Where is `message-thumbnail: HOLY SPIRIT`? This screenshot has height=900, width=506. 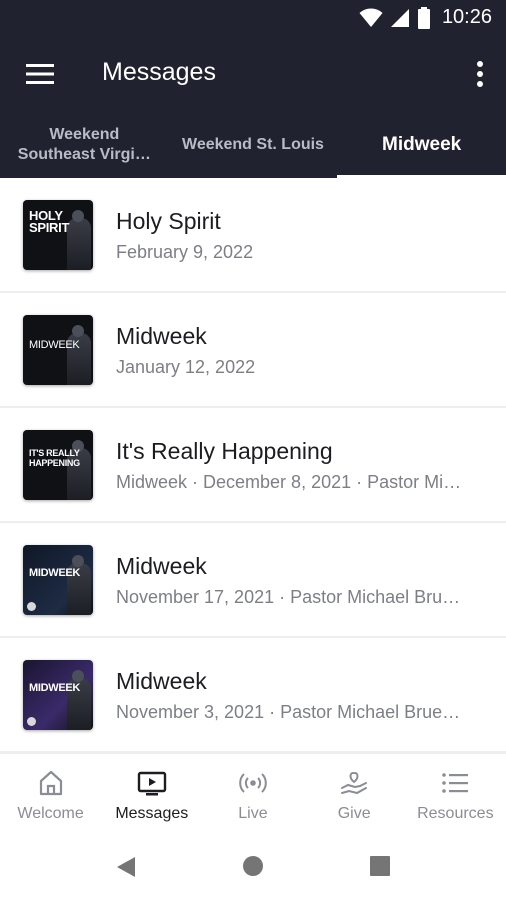 message-thumbnail: HOLY SPIRIT is located at coordinates (58, 235).